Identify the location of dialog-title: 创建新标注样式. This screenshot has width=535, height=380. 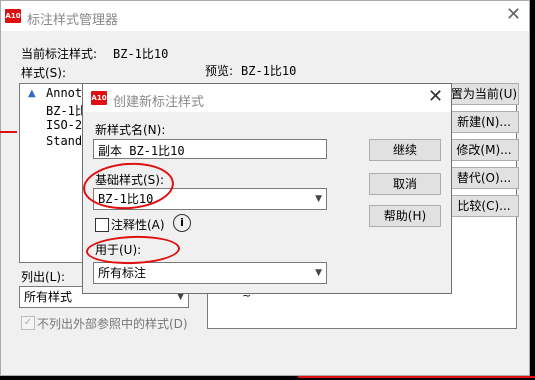
(159, 102).